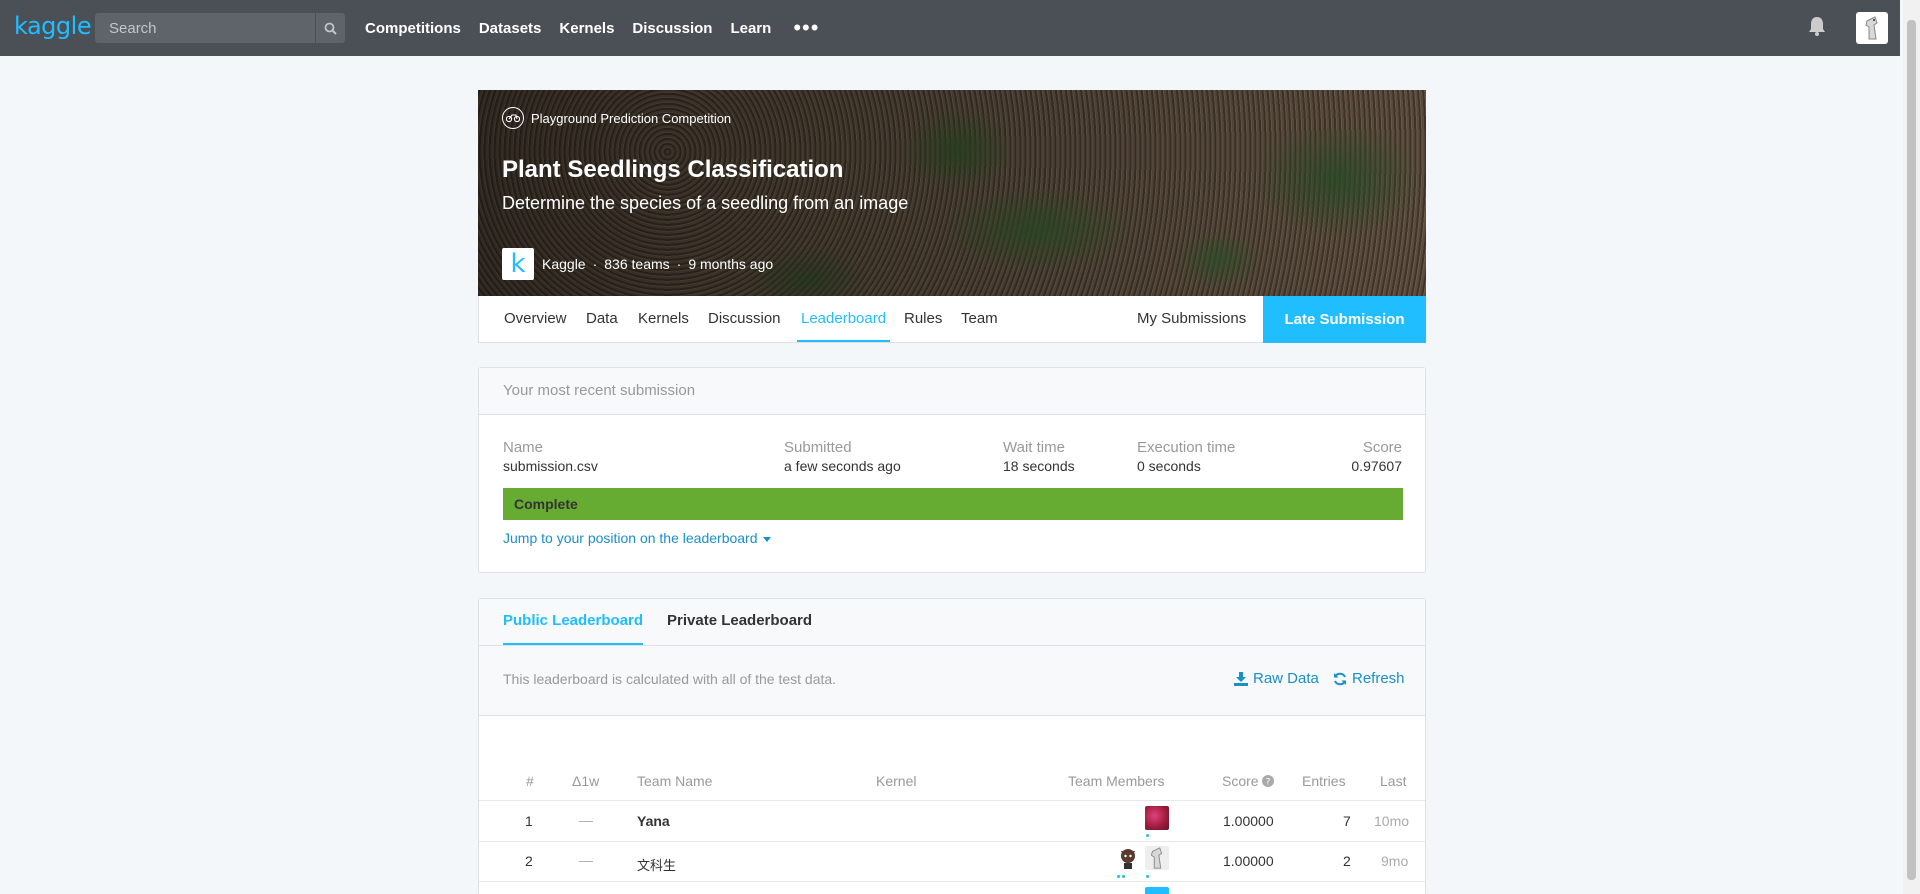  I want to click on col-entries: Entries, so click(1324, 781).